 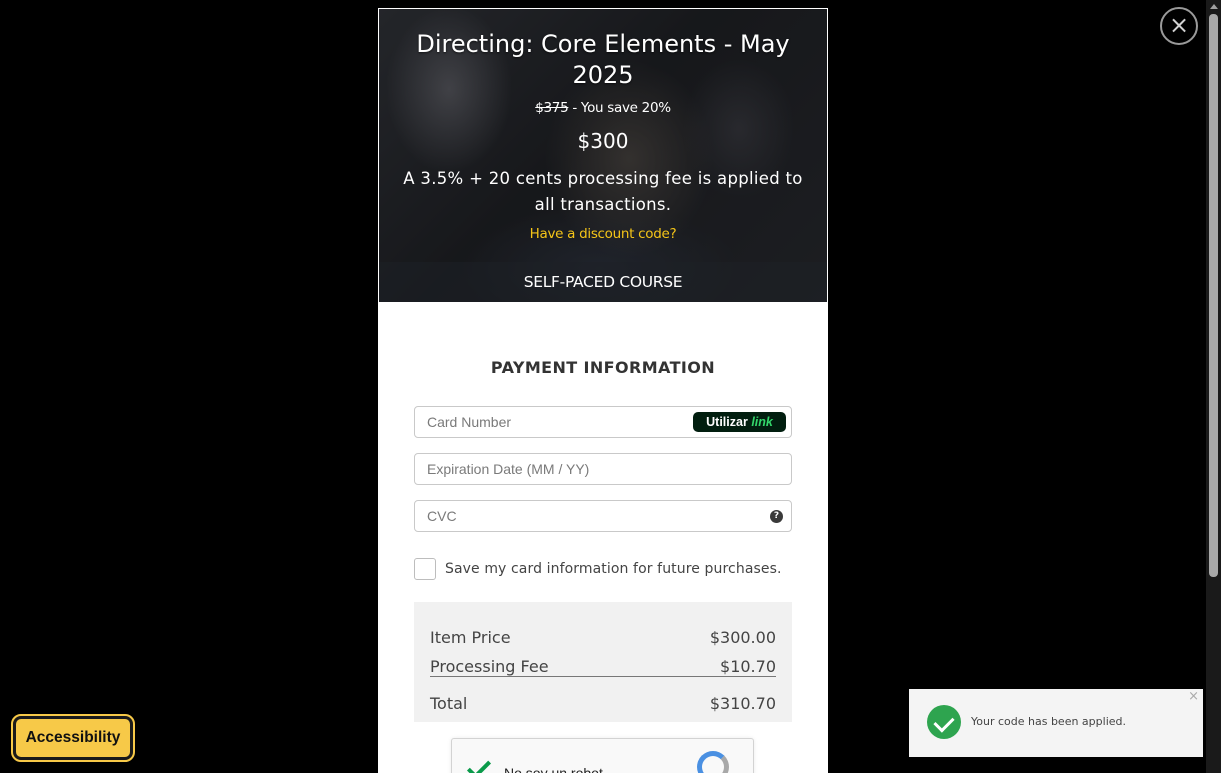 I want to click on recaptcha-widget: No soy un robot, so click(x=602, y=755).